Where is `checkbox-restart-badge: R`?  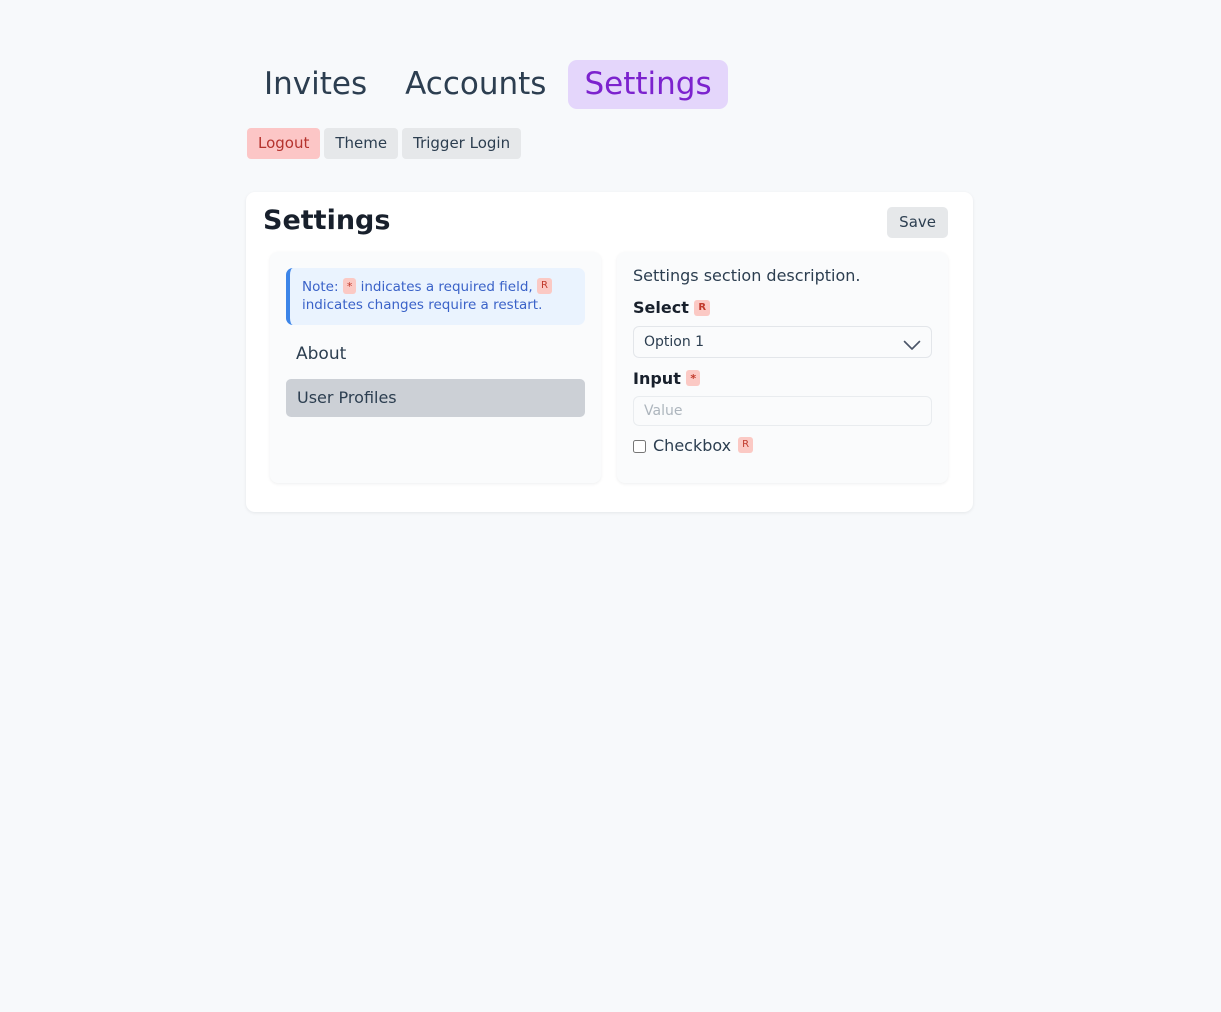
checkbox-restart-badge: R is located at coordinates (746, 445).